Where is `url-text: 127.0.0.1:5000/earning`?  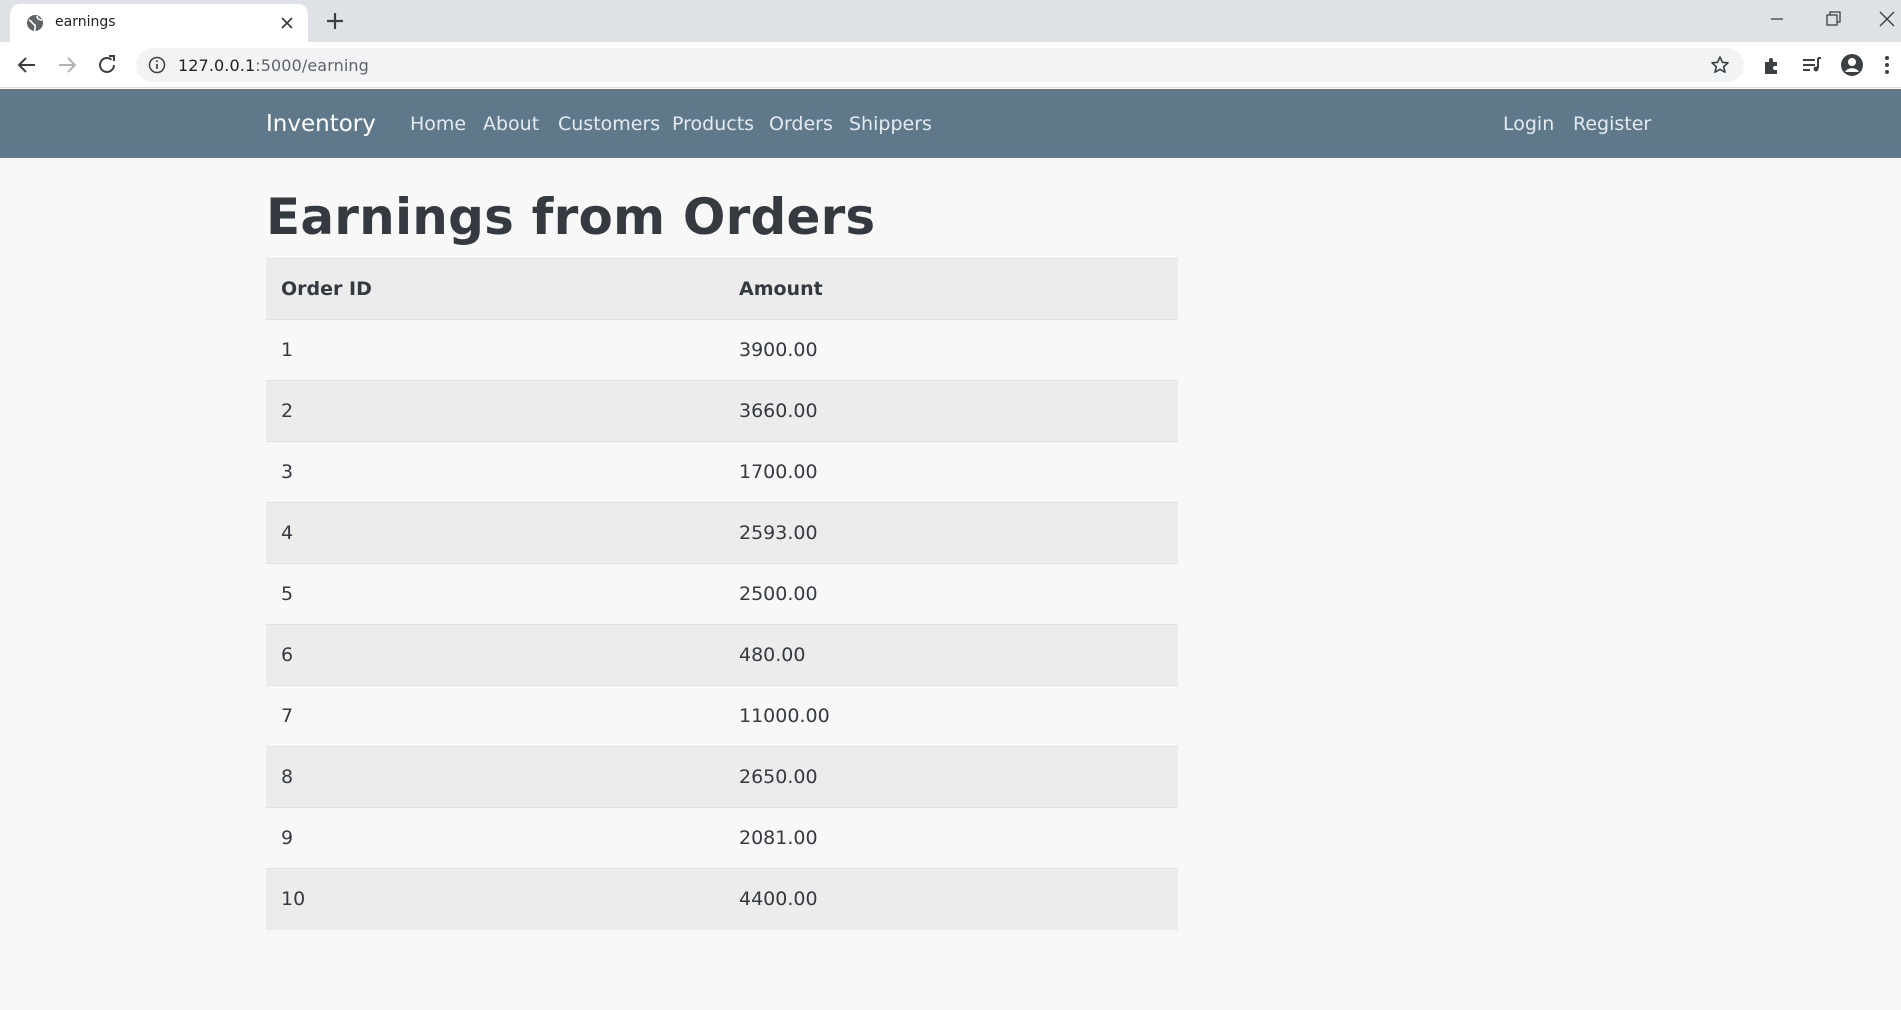
url-text: 127.0.0.1:5000/earning is located at coordinates (273, 65).